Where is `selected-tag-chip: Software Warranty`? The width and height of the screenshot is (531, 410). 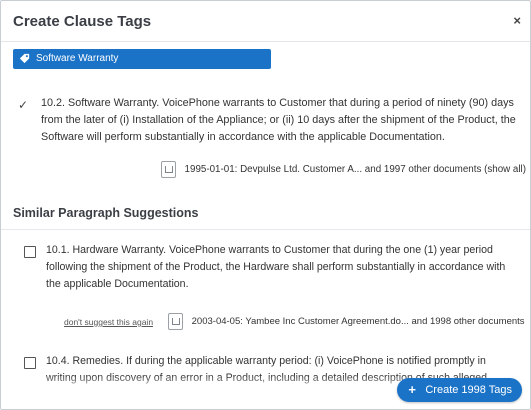
selected-tag-chip: Software Warranty is located at coordinates (142, 59).